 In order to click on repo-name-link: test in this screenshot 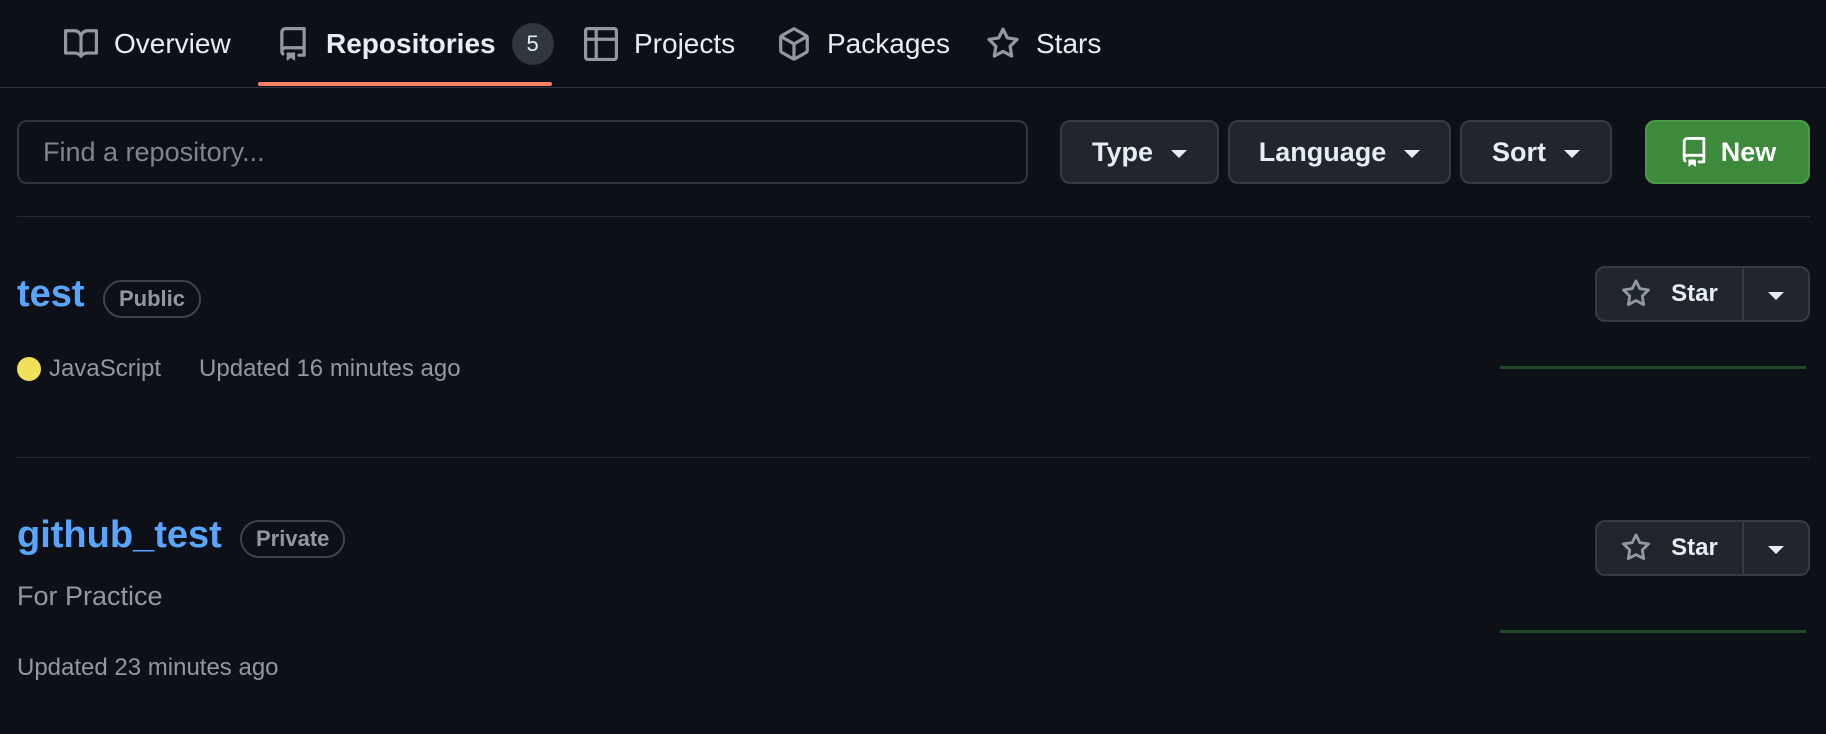, I will do `click(51, 294)`.